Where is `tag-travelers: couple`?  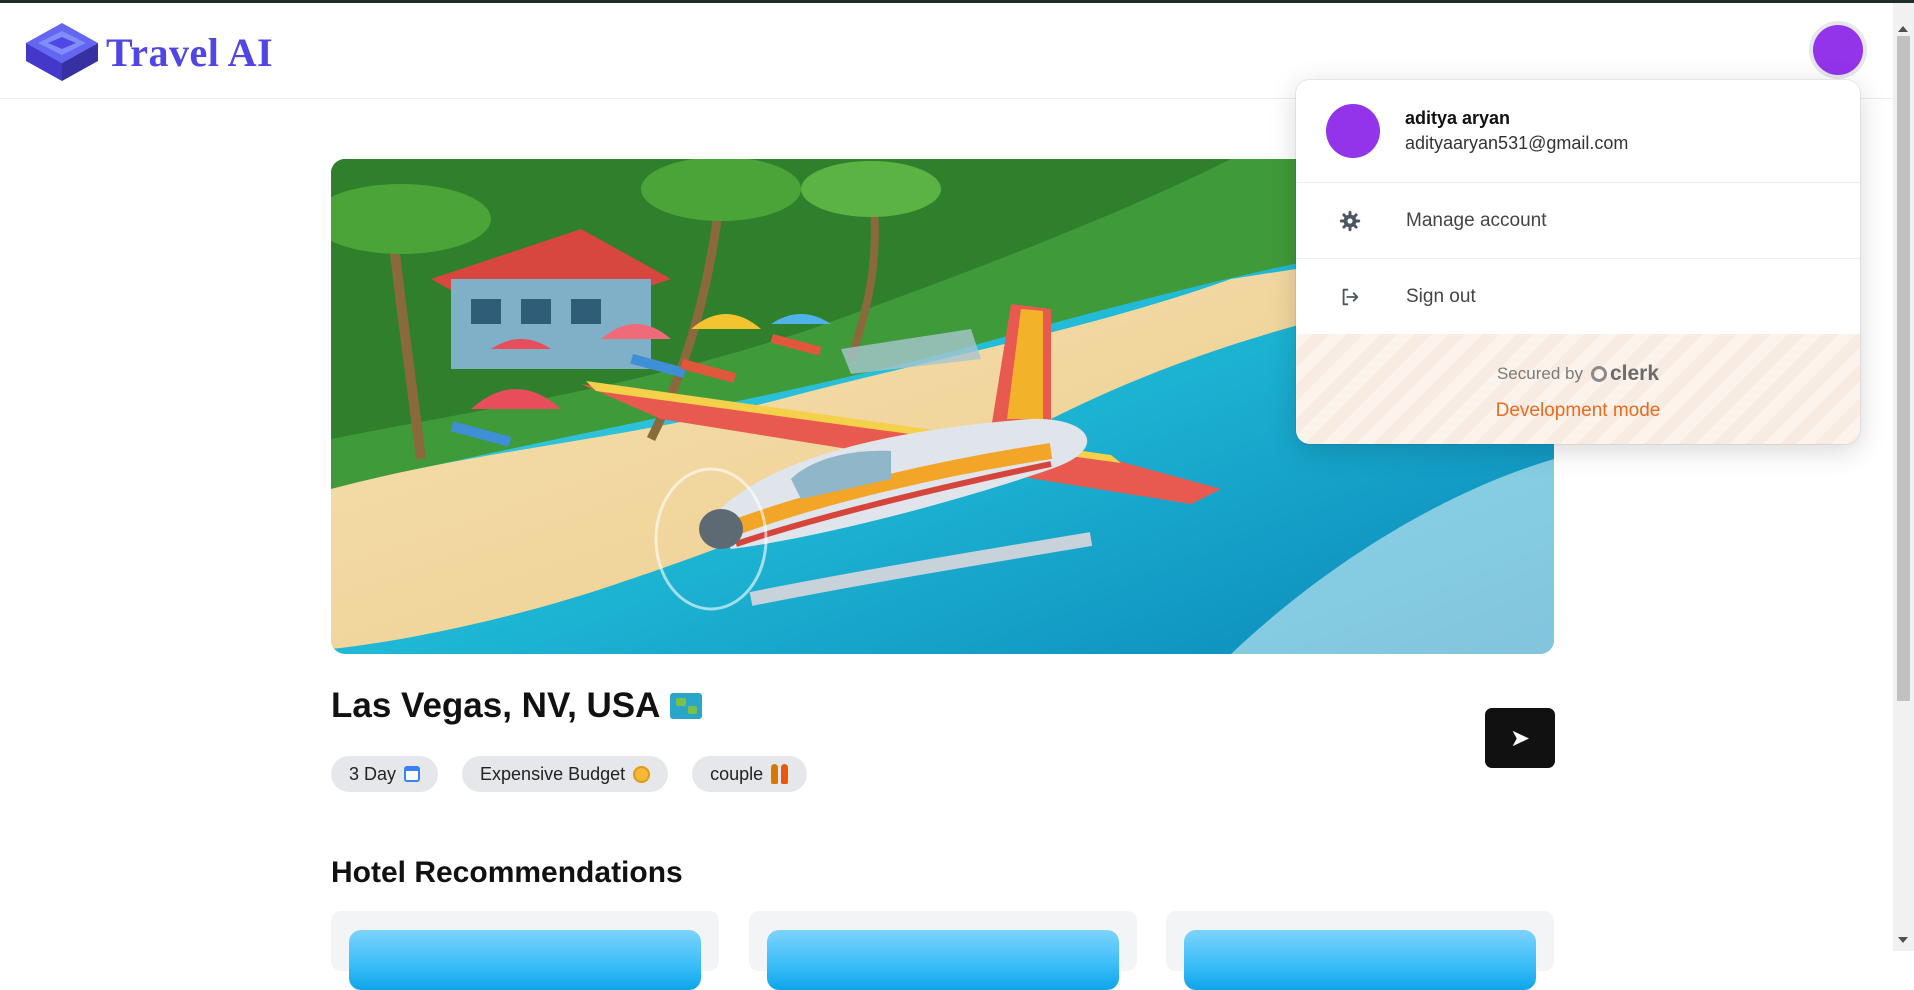
tag-travelers: couple is located at coordinates (750, 774).